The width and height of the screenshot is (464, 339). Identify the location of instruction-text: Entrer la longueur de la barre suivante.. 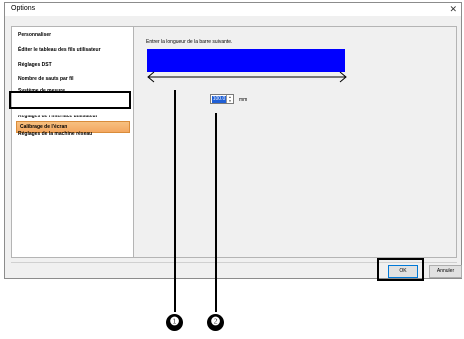
(189, 42).